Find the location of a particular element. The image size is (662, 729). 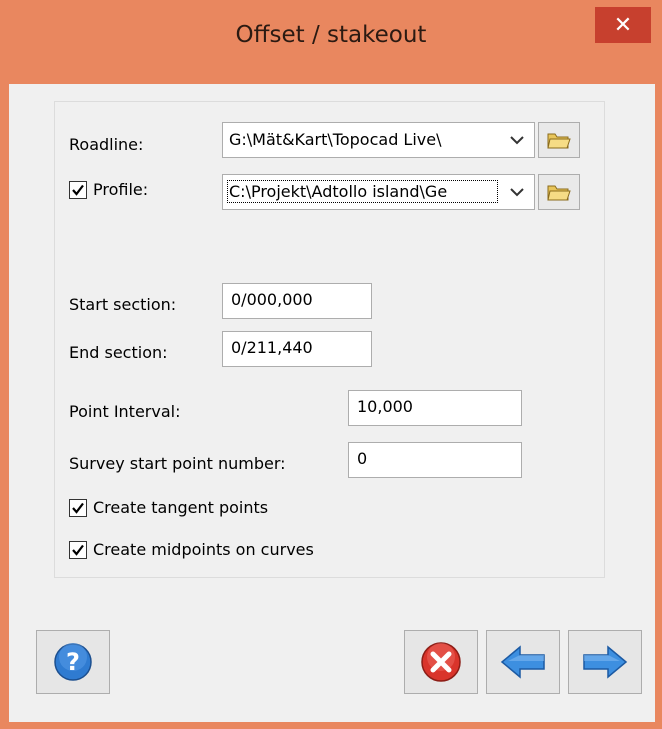

help-icon: ? is located at coordinates (73, 662).